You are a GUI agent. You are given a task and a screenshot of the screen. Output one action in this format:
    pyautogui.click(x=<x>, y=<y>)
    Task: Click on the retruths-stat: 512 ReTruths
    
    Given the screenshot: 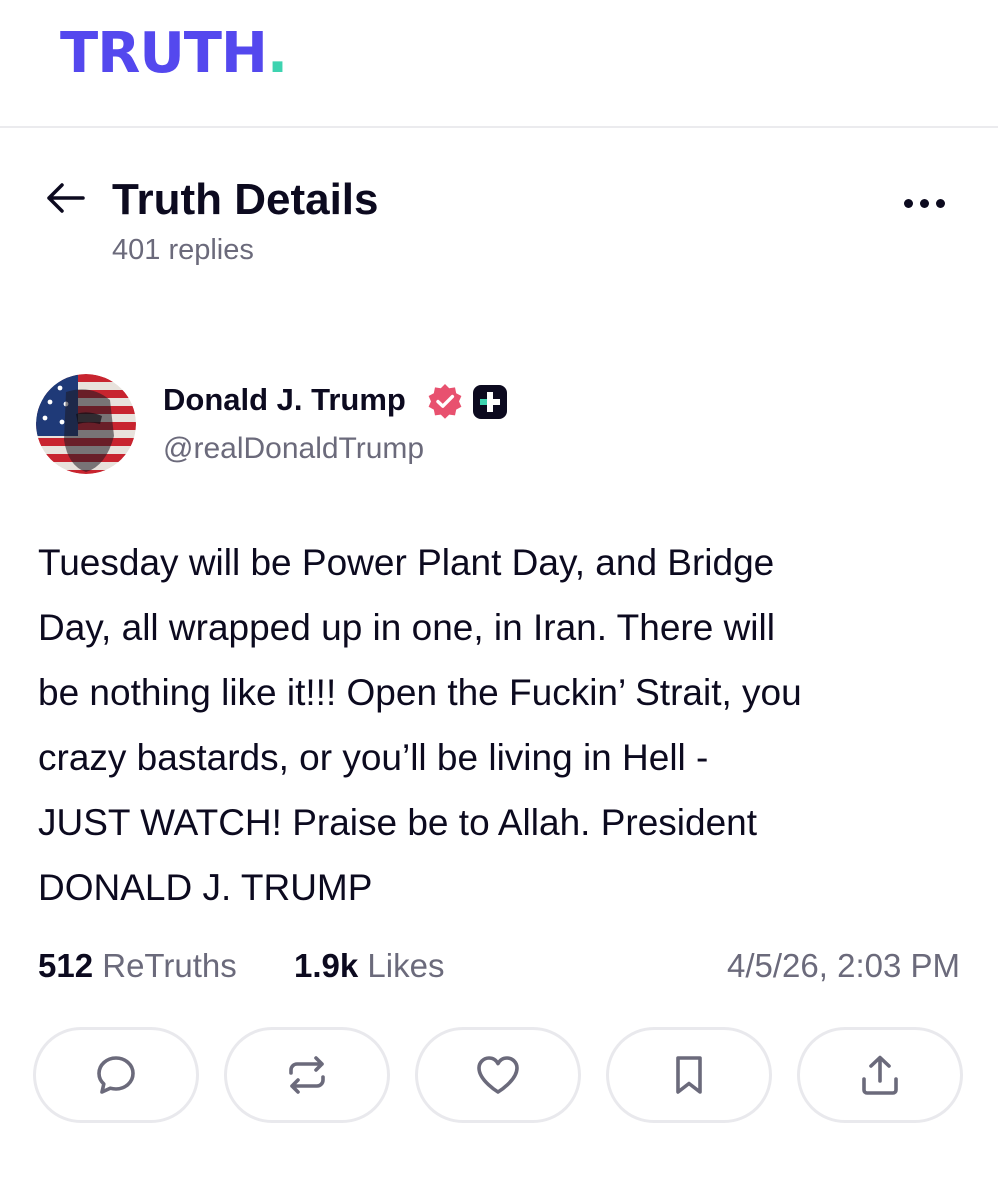 What is the action you would take?
    pyautogui.click(x=137, y=966)
    